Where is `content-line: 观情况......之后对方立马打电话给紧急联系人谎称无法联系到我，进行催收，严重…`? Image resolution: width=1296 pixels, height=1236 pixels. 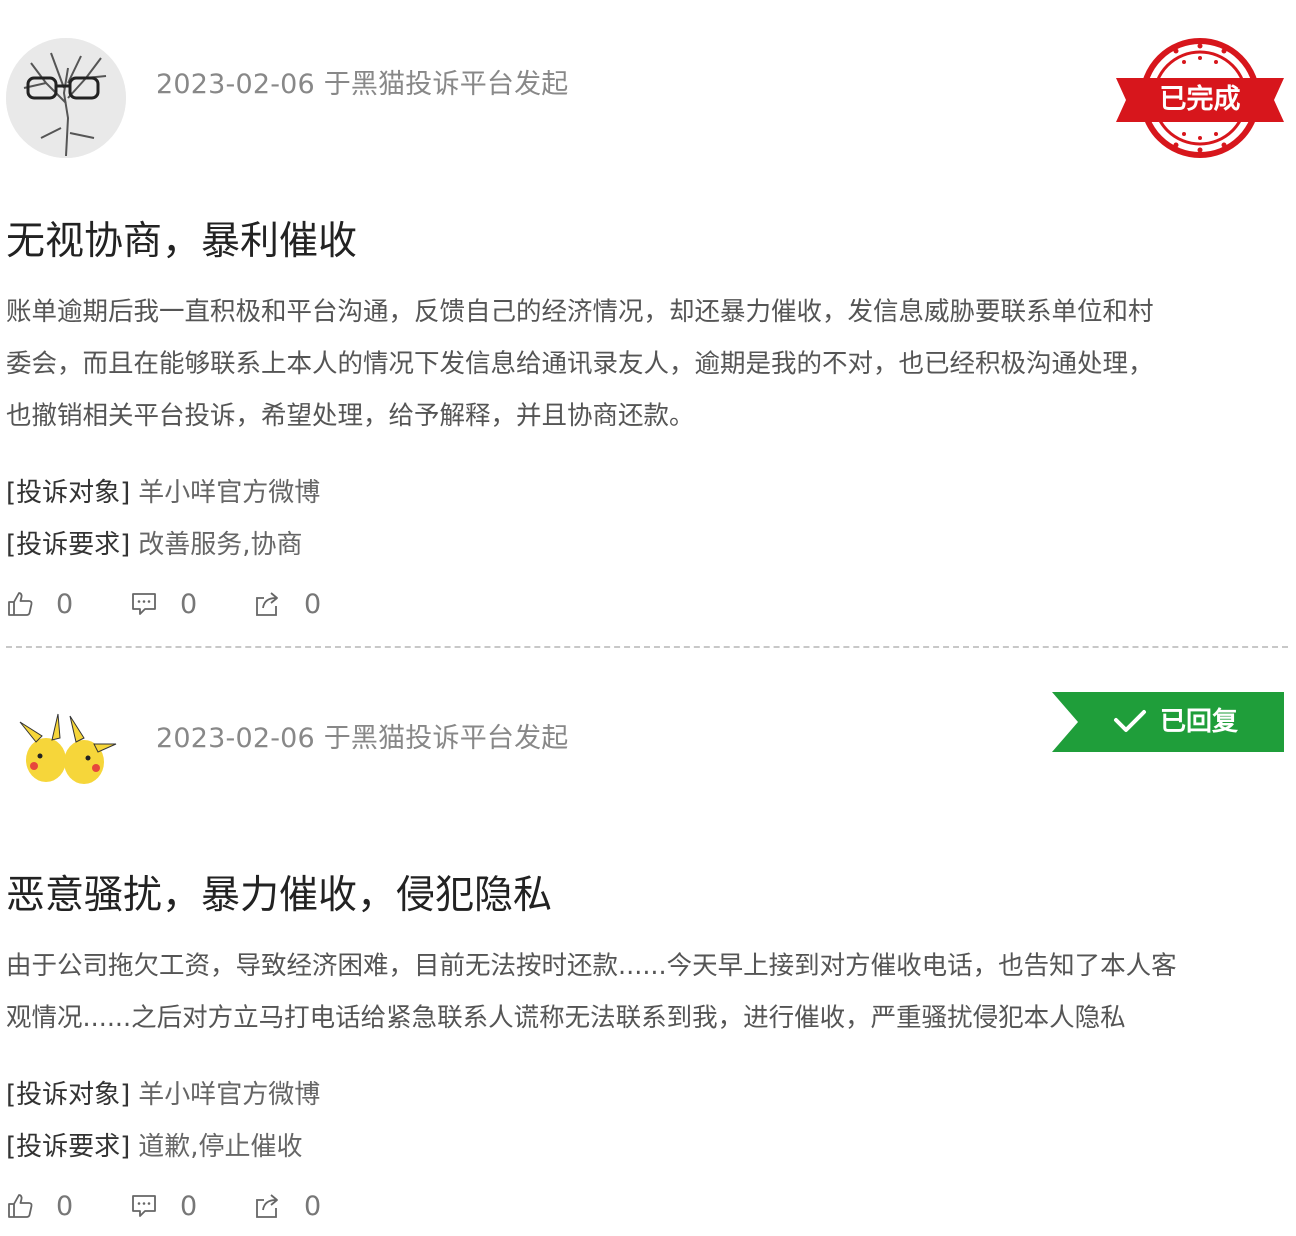 content-line: 观情况......之后对方立马打电话给紧急联系人谎称无法联系到我，进行催收，严重… is located at coordinates (566, 1018).